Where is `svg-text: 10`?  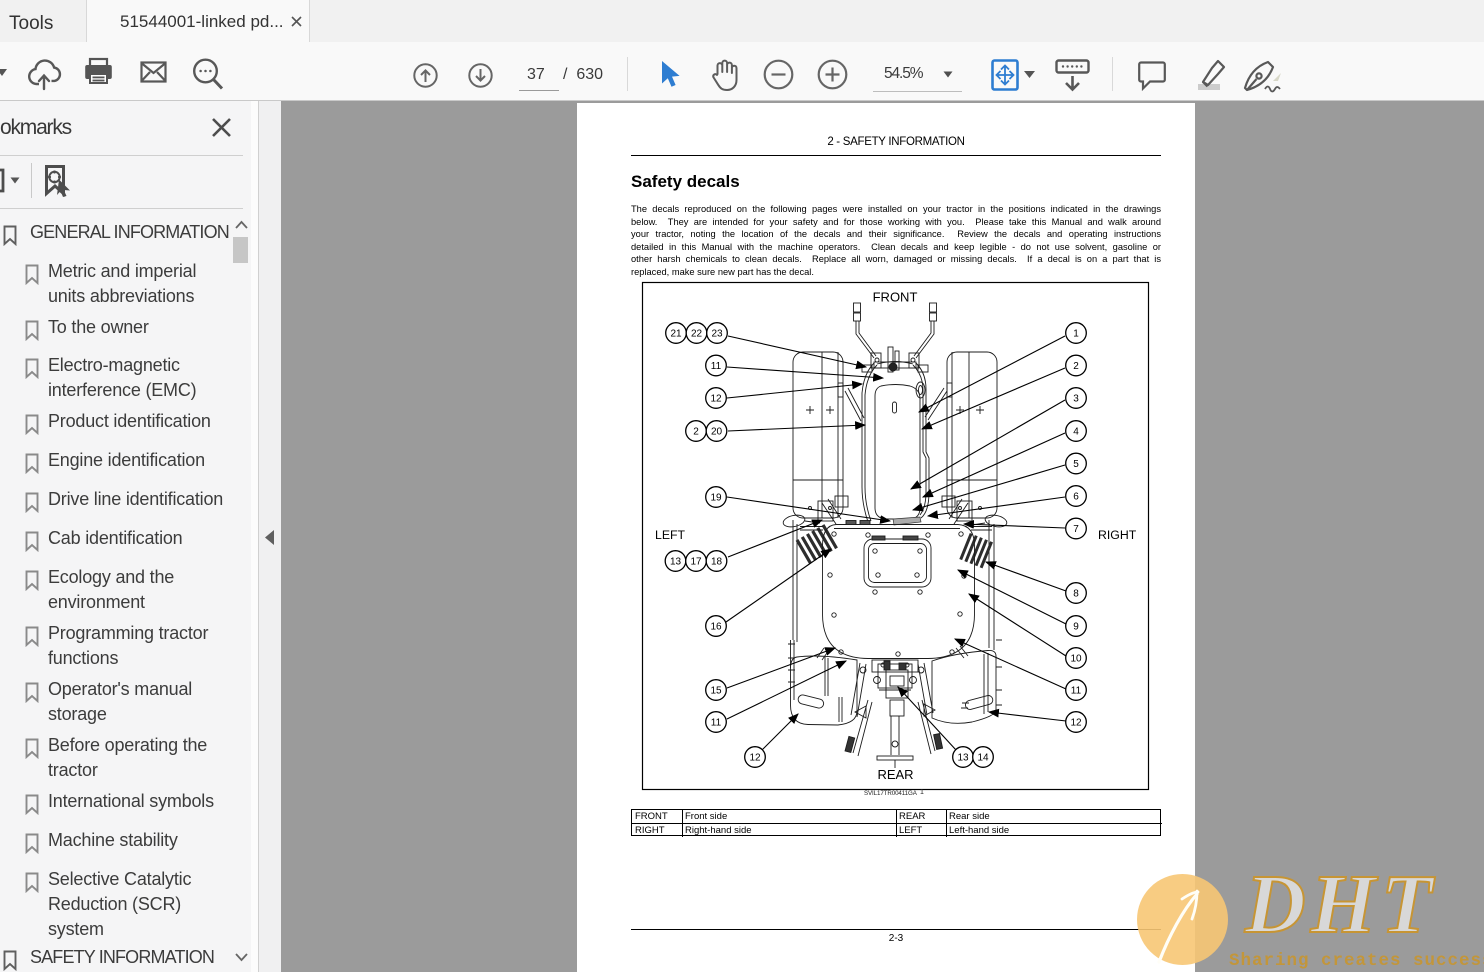 svg-text: 10 is located at coordinates (1076, 658).